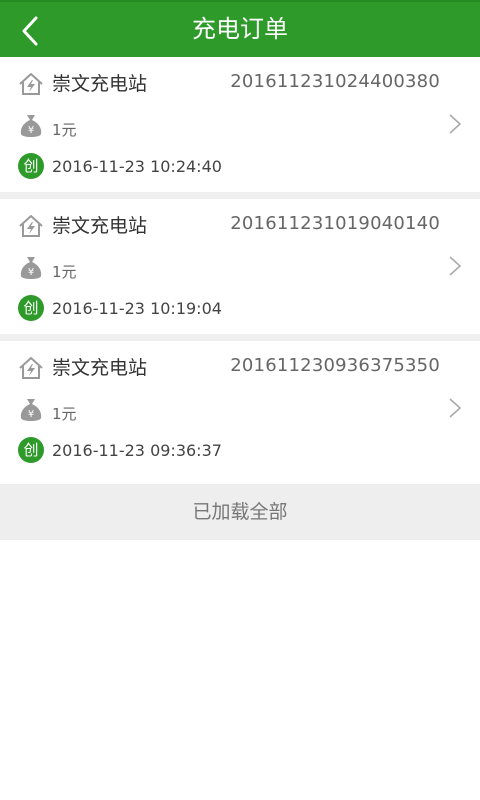 The height and width of the screenshot is (800, 480). Describe the element at coordinates (137, 166) in the screenshot. I see `created-time: 2016-11-23 10:24:40` at that location.